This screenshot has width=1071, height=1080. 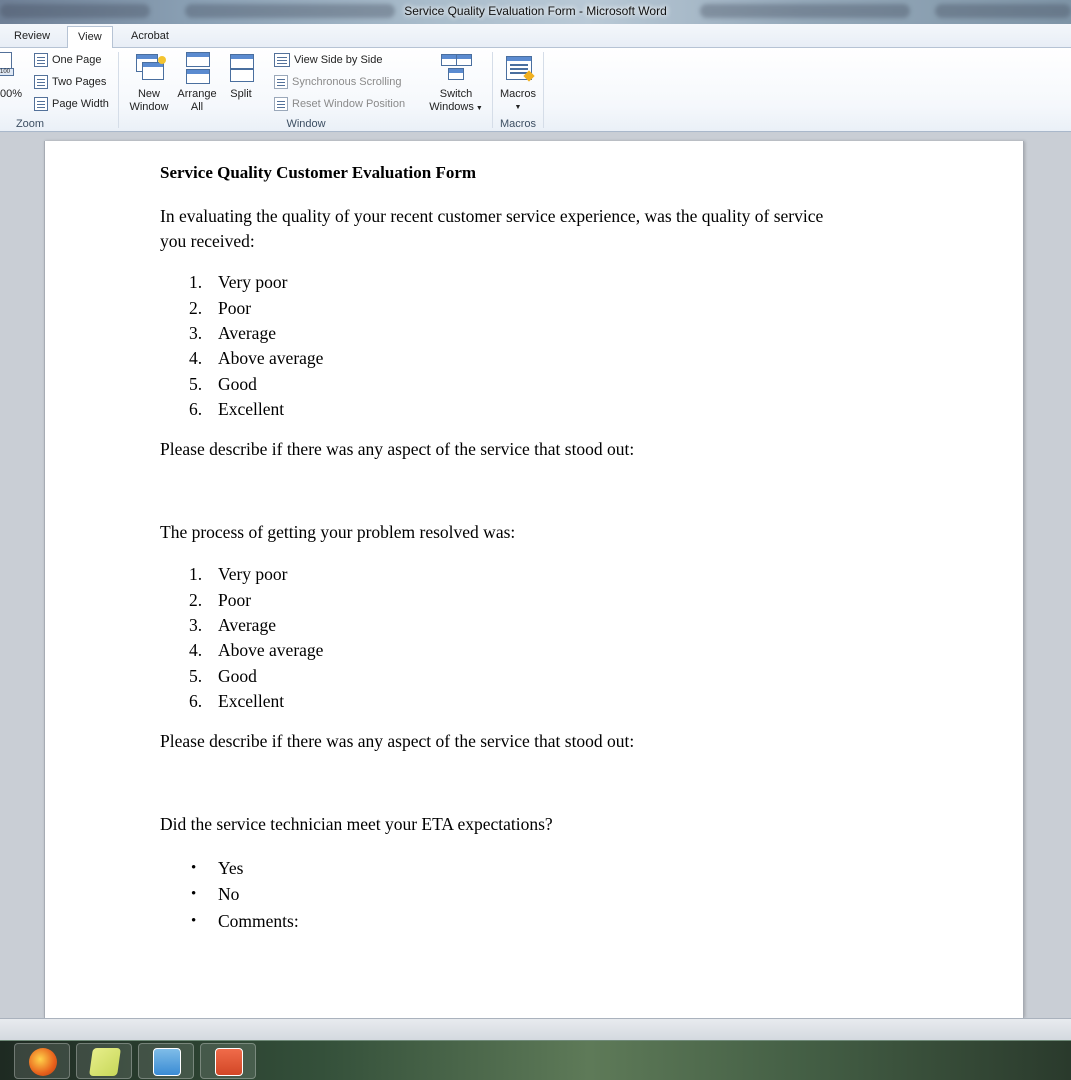 I want to click on powerpoint-icon, so click(x=229, y=1062).